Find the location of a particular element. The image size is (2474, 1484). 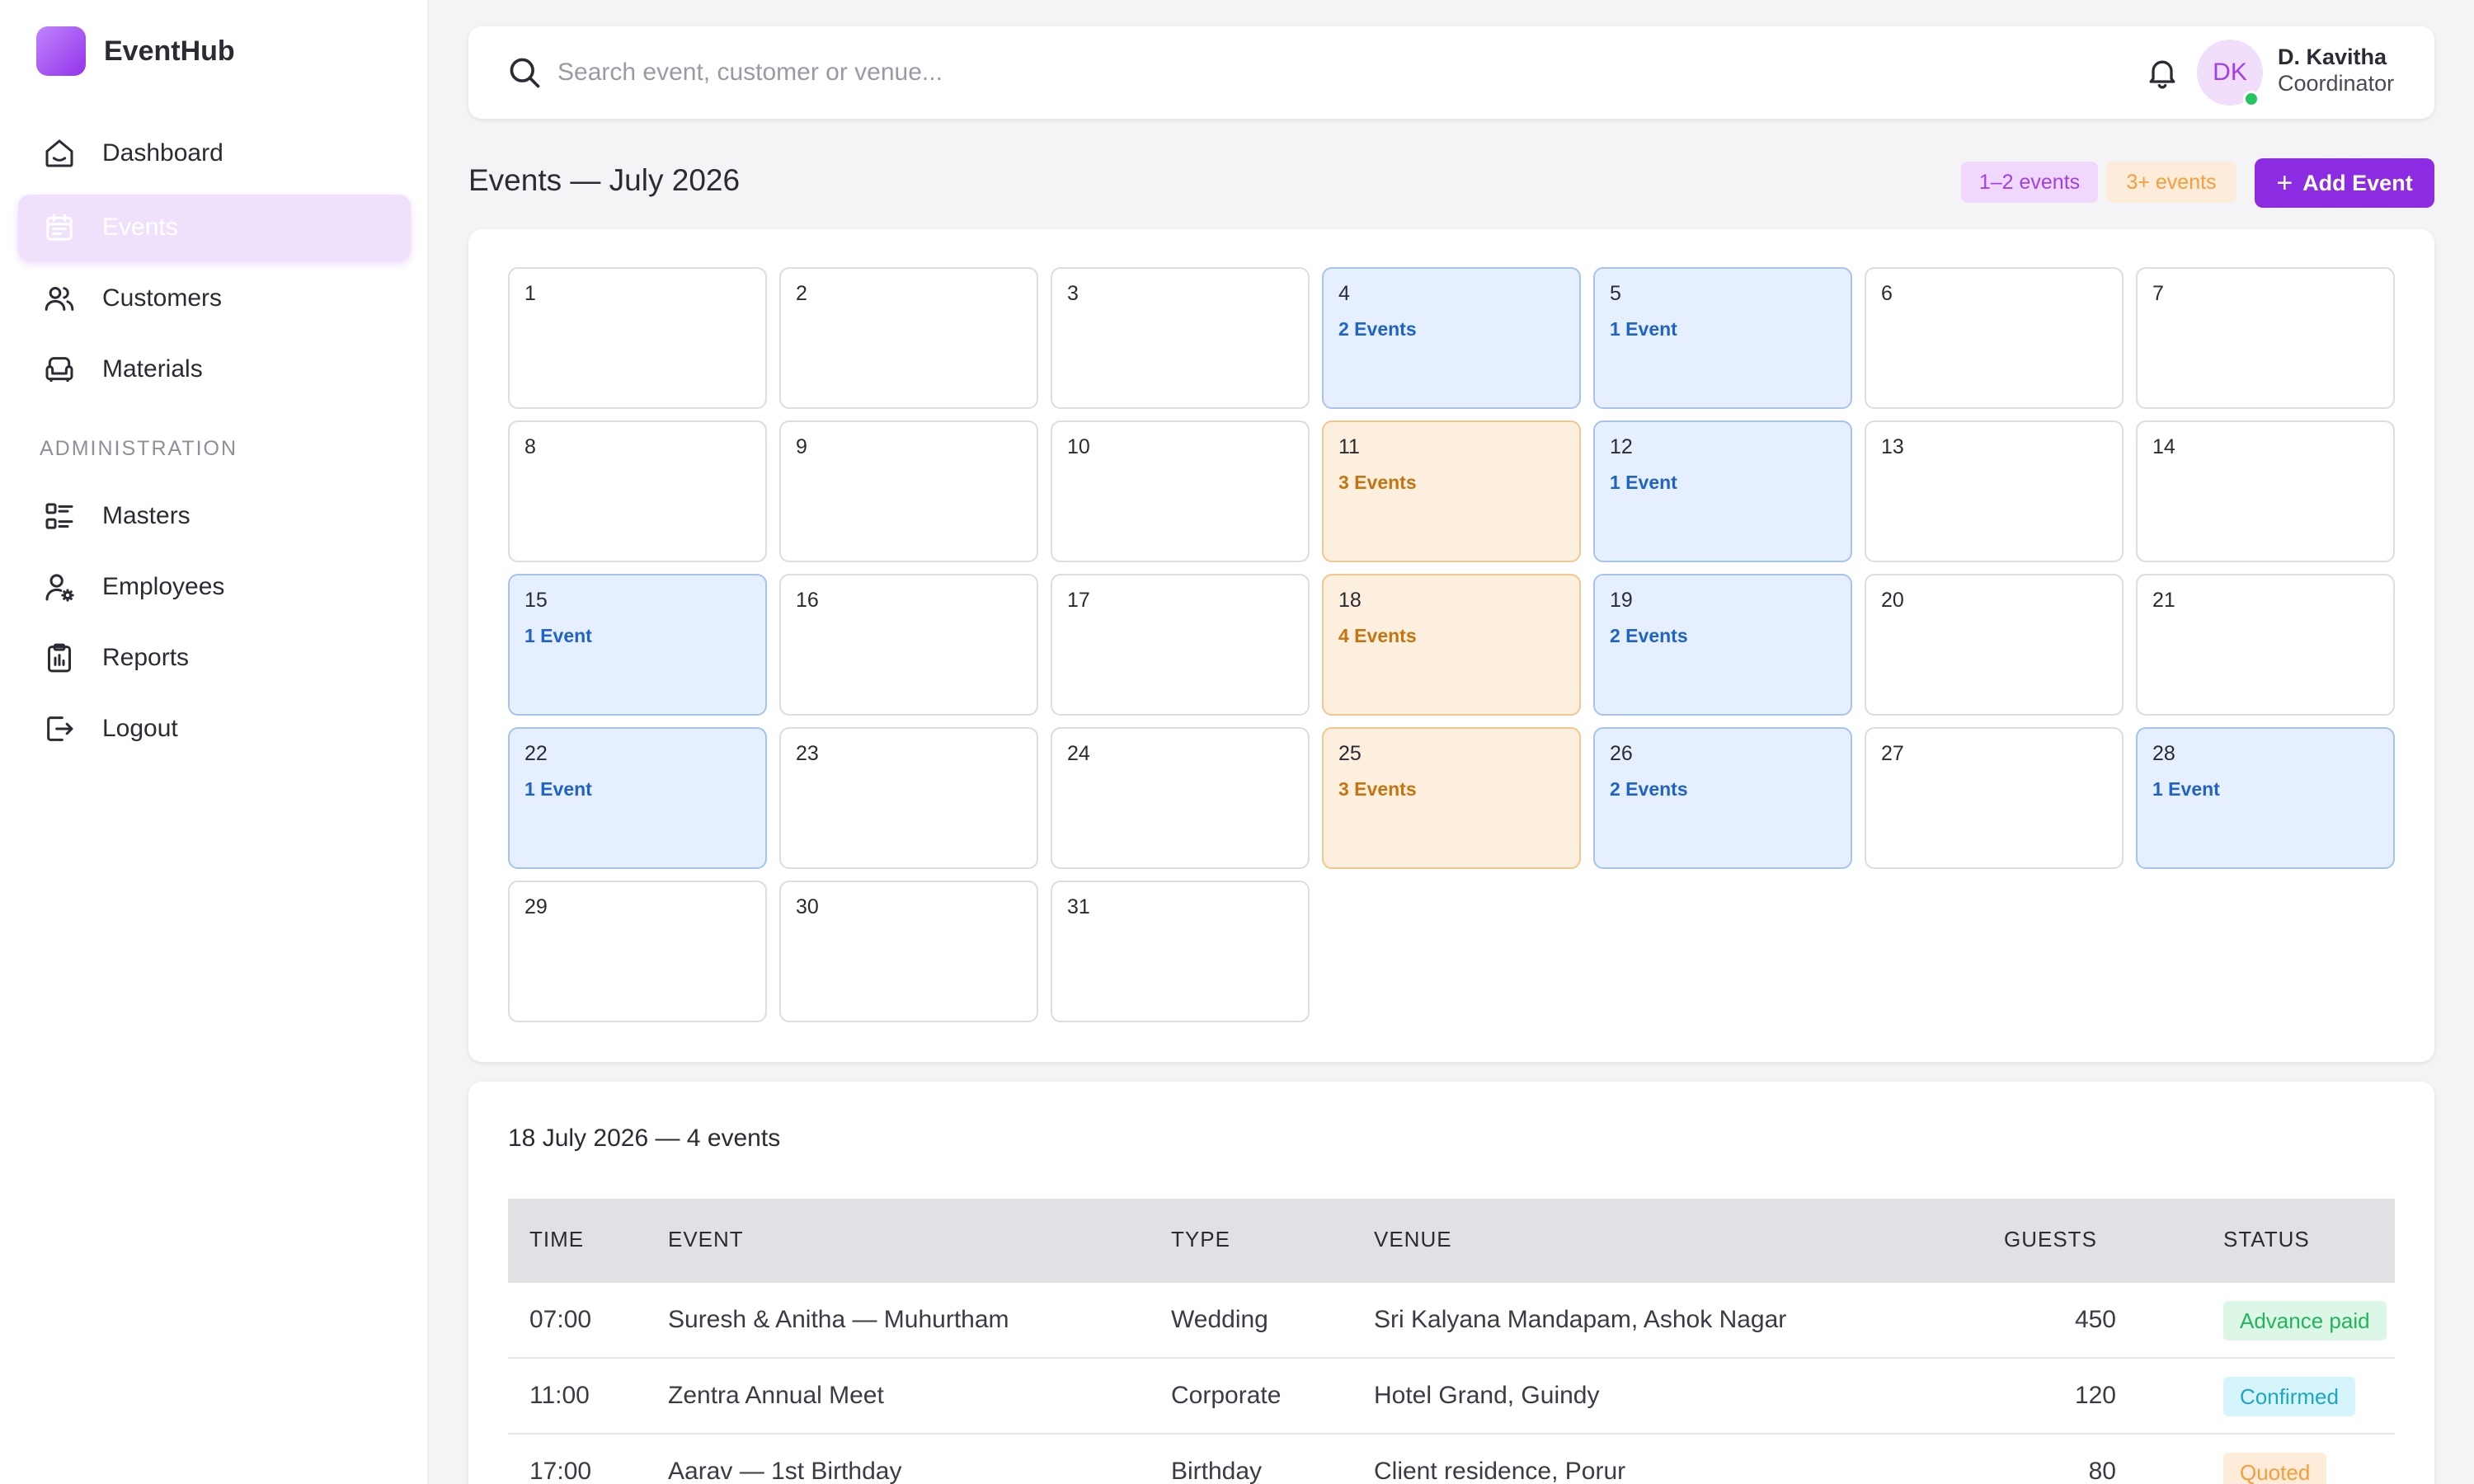

day-number: 18 is located at coordinates (1350, 600).